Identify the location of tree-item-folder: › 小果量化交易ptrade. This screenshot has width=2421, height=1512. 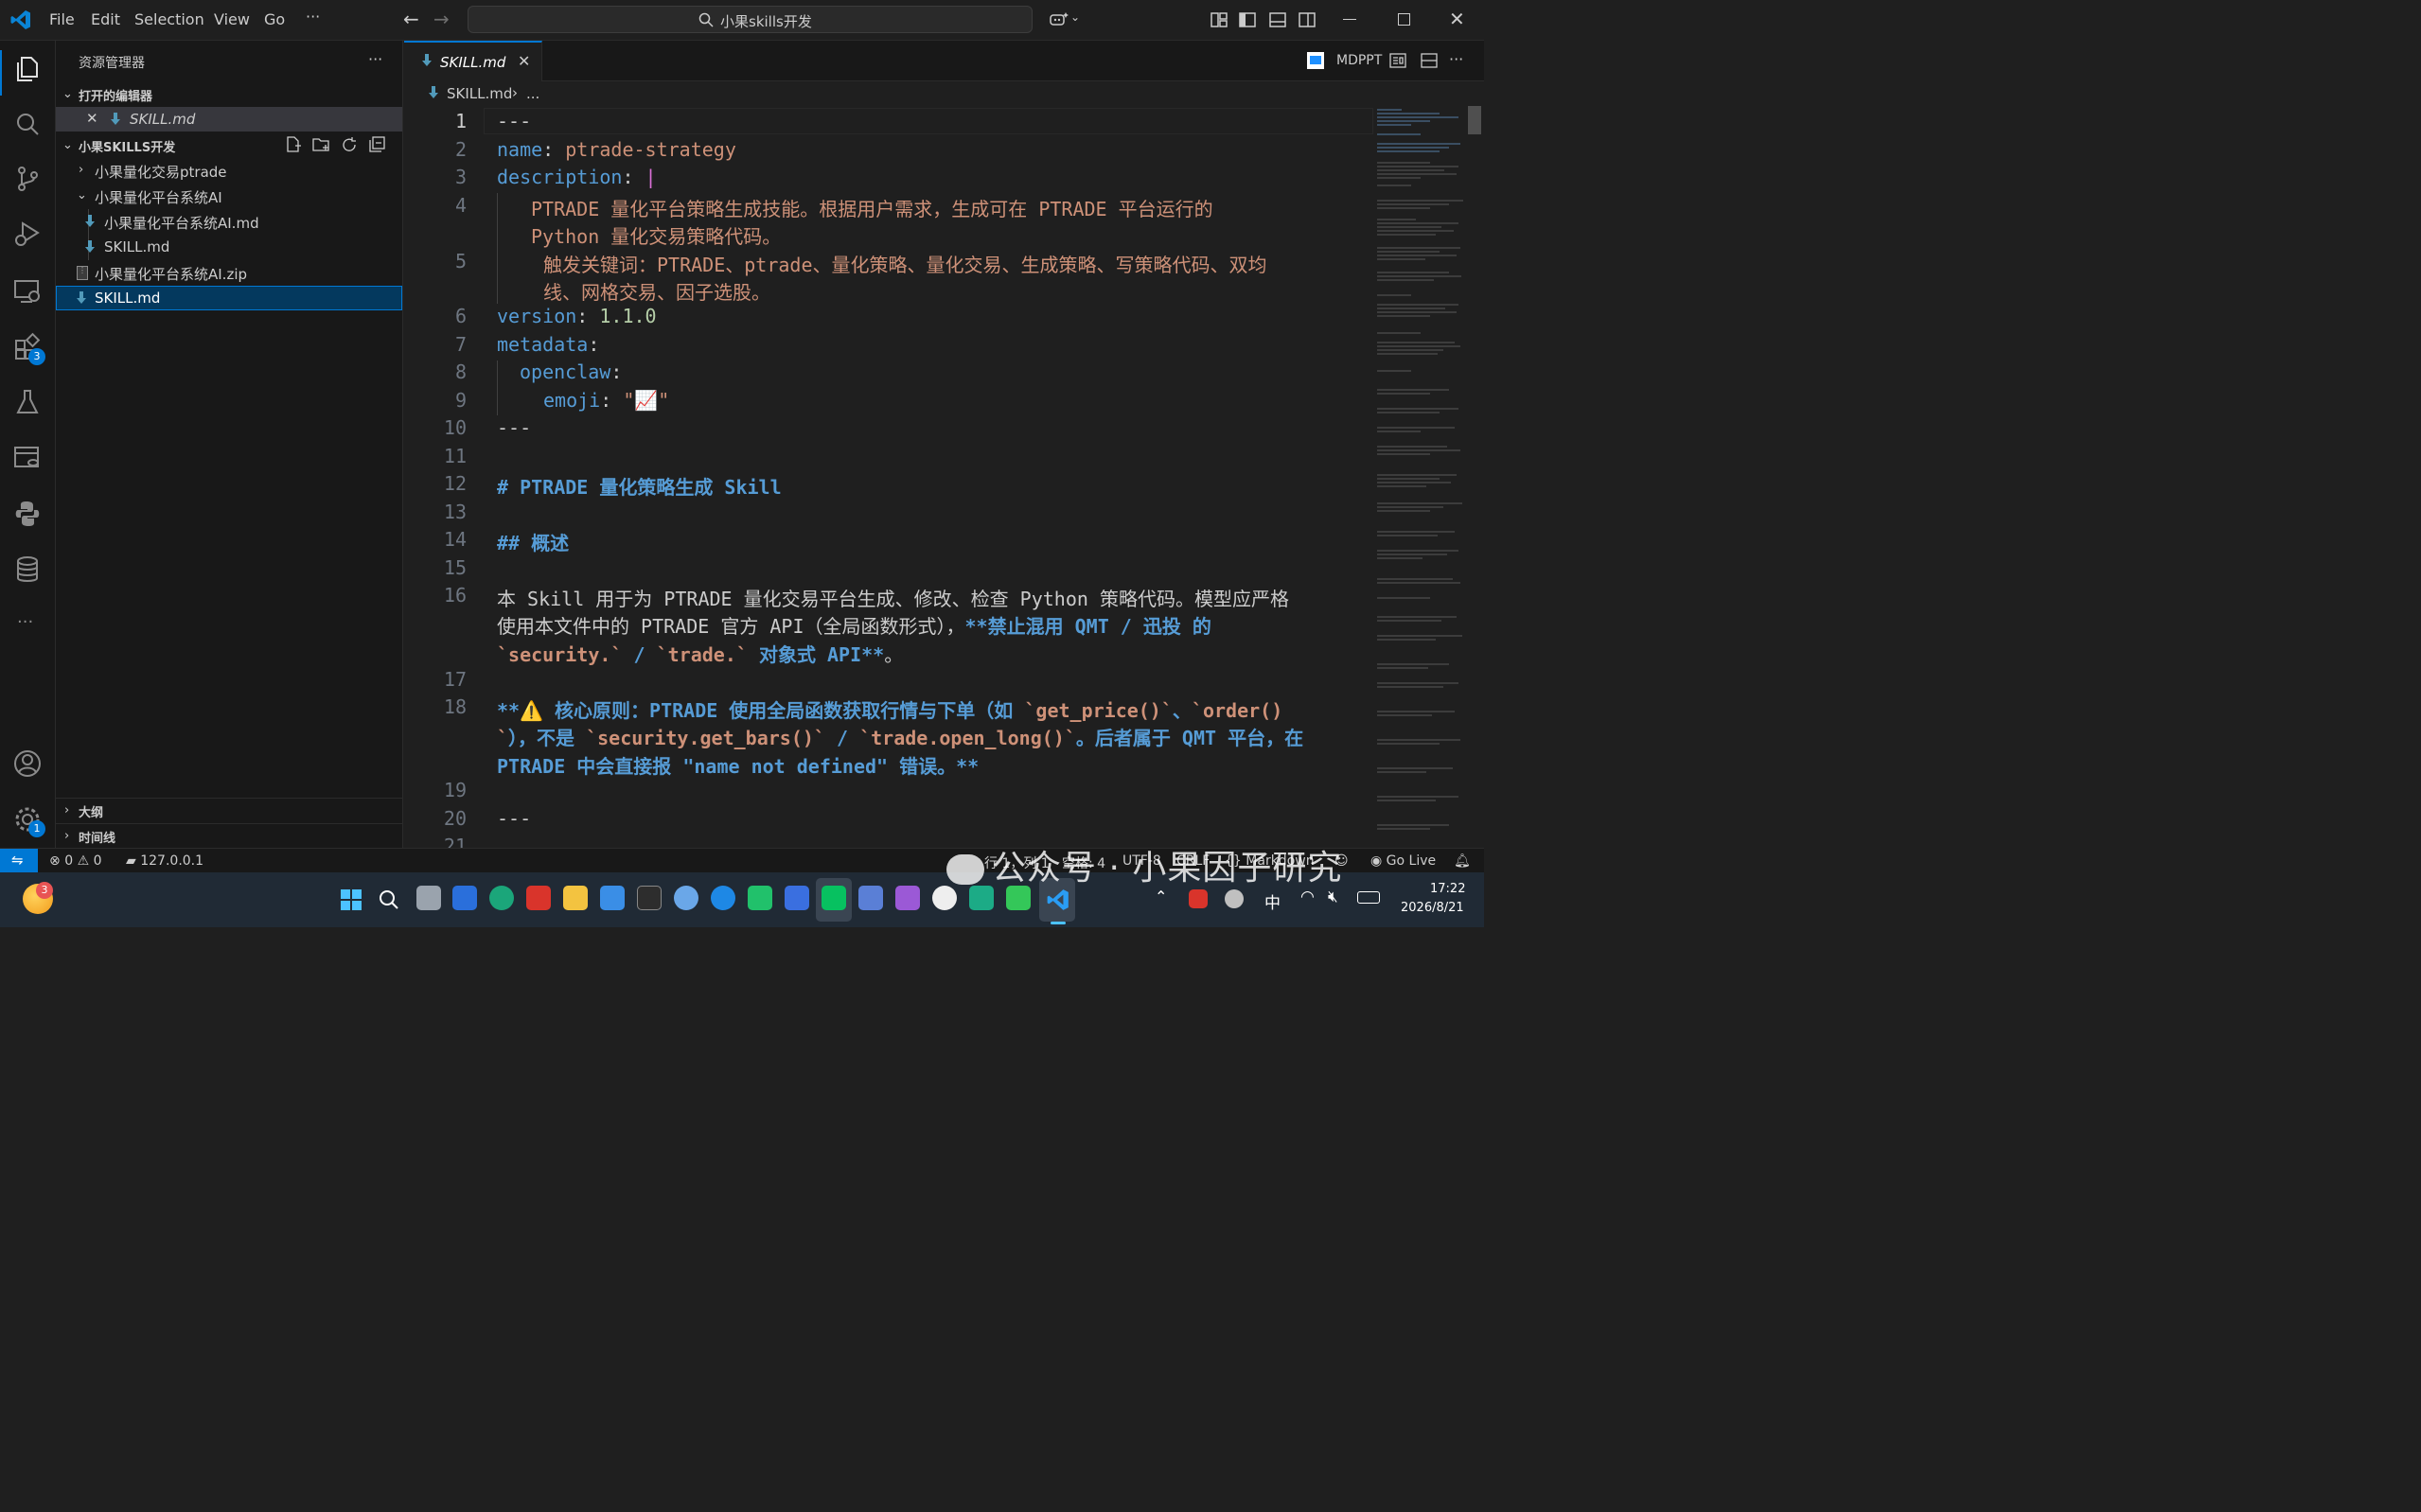
(229, 170).